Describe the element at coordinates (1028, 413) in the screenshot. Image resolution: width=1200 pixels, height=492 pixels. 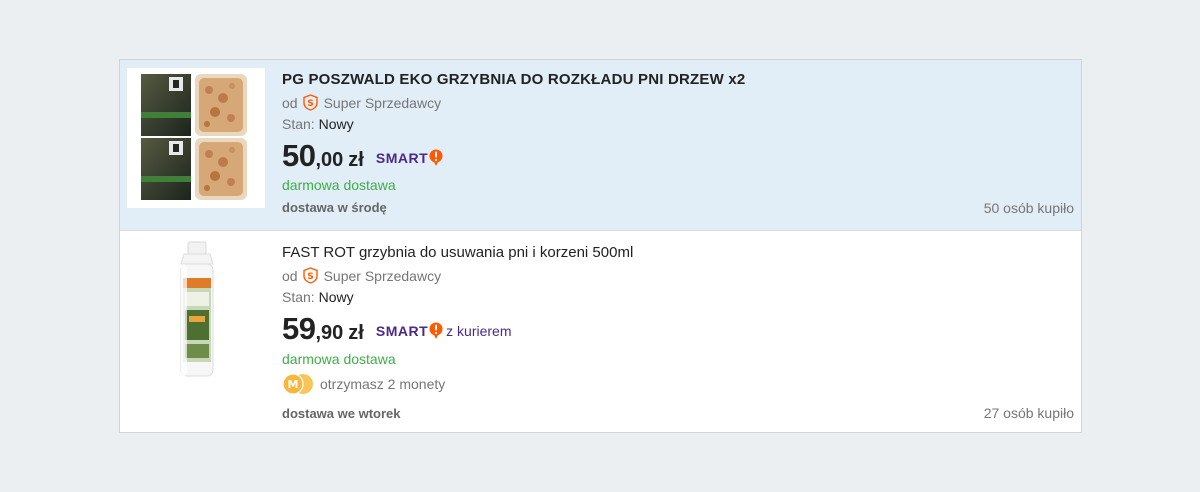
I see `bought-count: 27 osób kupiło` at that location.